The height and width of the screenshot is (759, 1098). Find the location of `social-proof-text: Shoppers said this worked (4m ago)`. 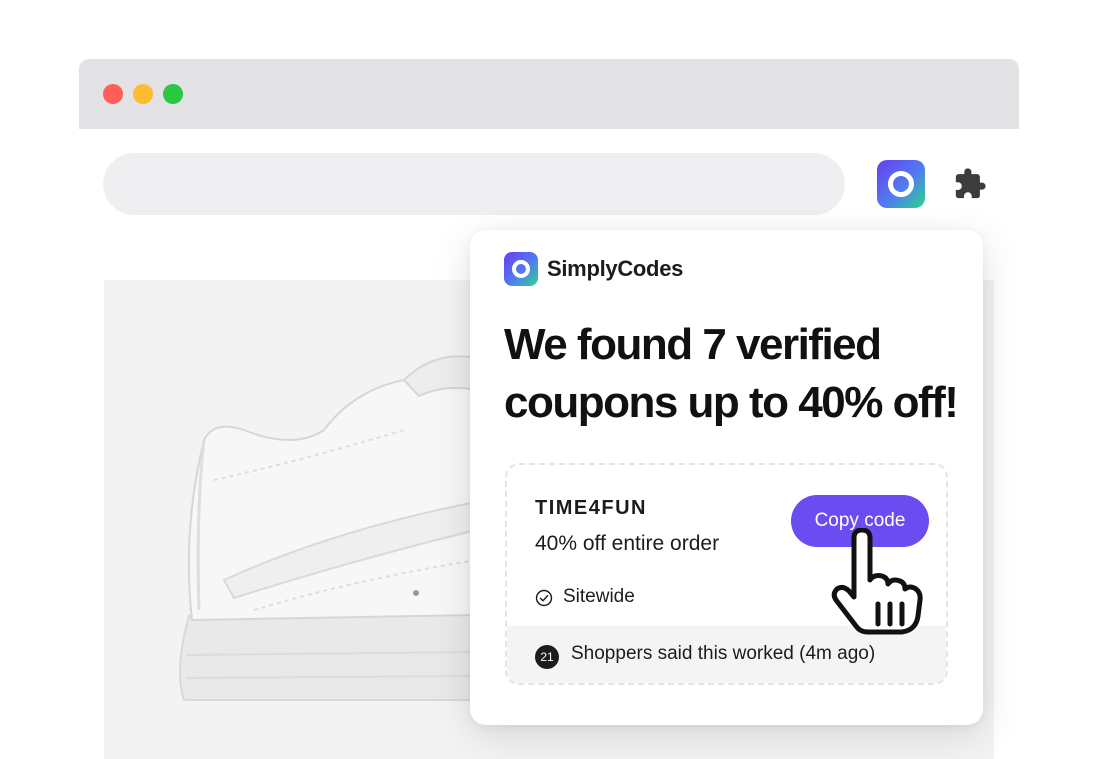

social-proof-text: Shoppers said this worked (4m ago) is located at coordinates (723, 653).